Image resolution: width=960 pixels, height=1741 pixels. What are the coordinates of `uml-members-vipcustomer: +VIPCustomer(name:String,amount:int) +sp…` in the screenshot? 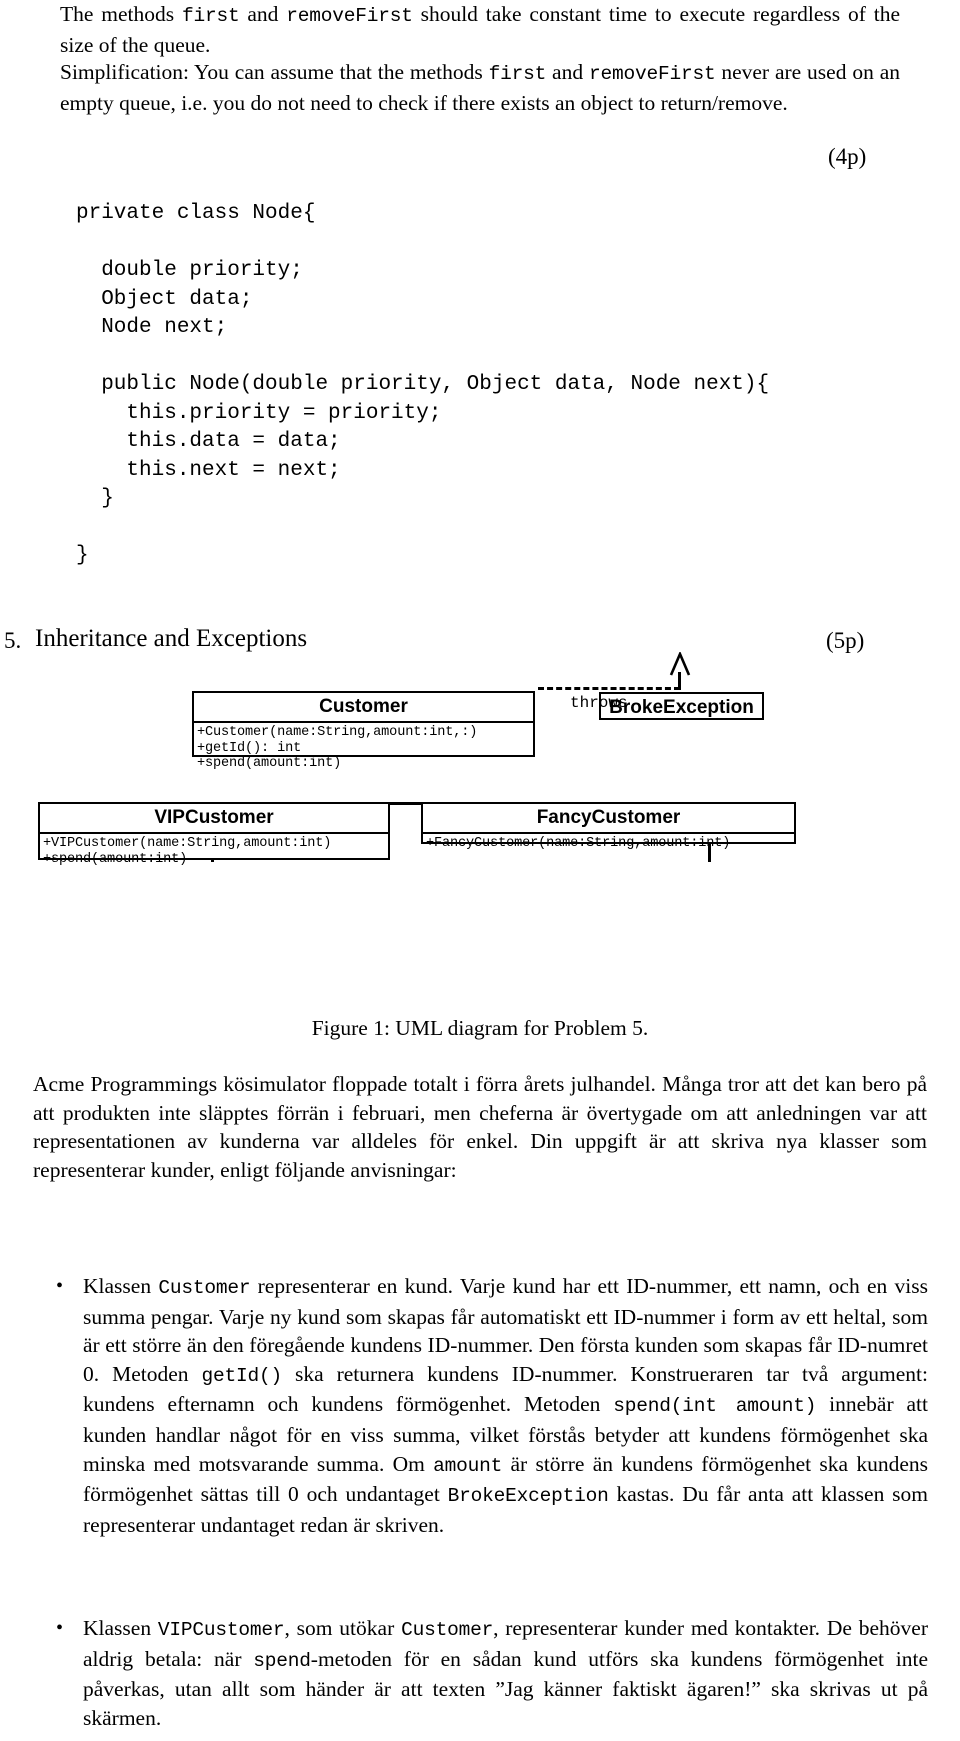 It's located at (187, 851).